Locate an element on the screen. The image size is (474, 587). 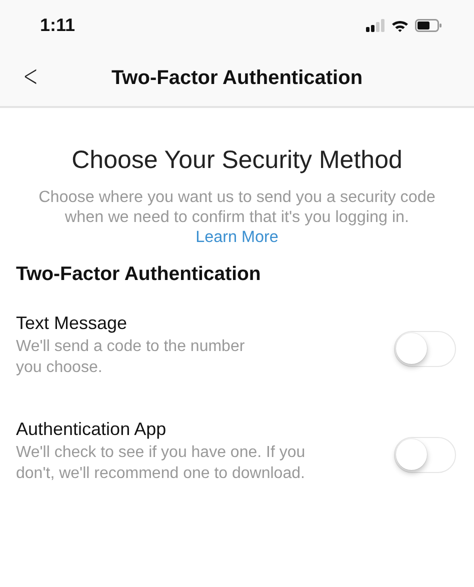
option-title: Text Message is located at coordinates (72, 323).